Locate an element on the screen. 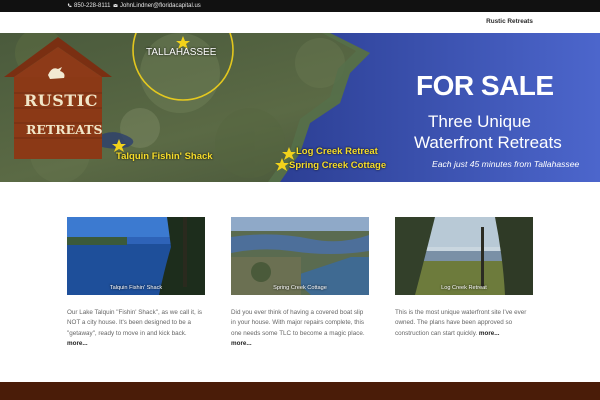 The height and width of the screenshot is (400, 600). map-label-log-creek: Log Creek Retreat is located at coordinates (337, 151).